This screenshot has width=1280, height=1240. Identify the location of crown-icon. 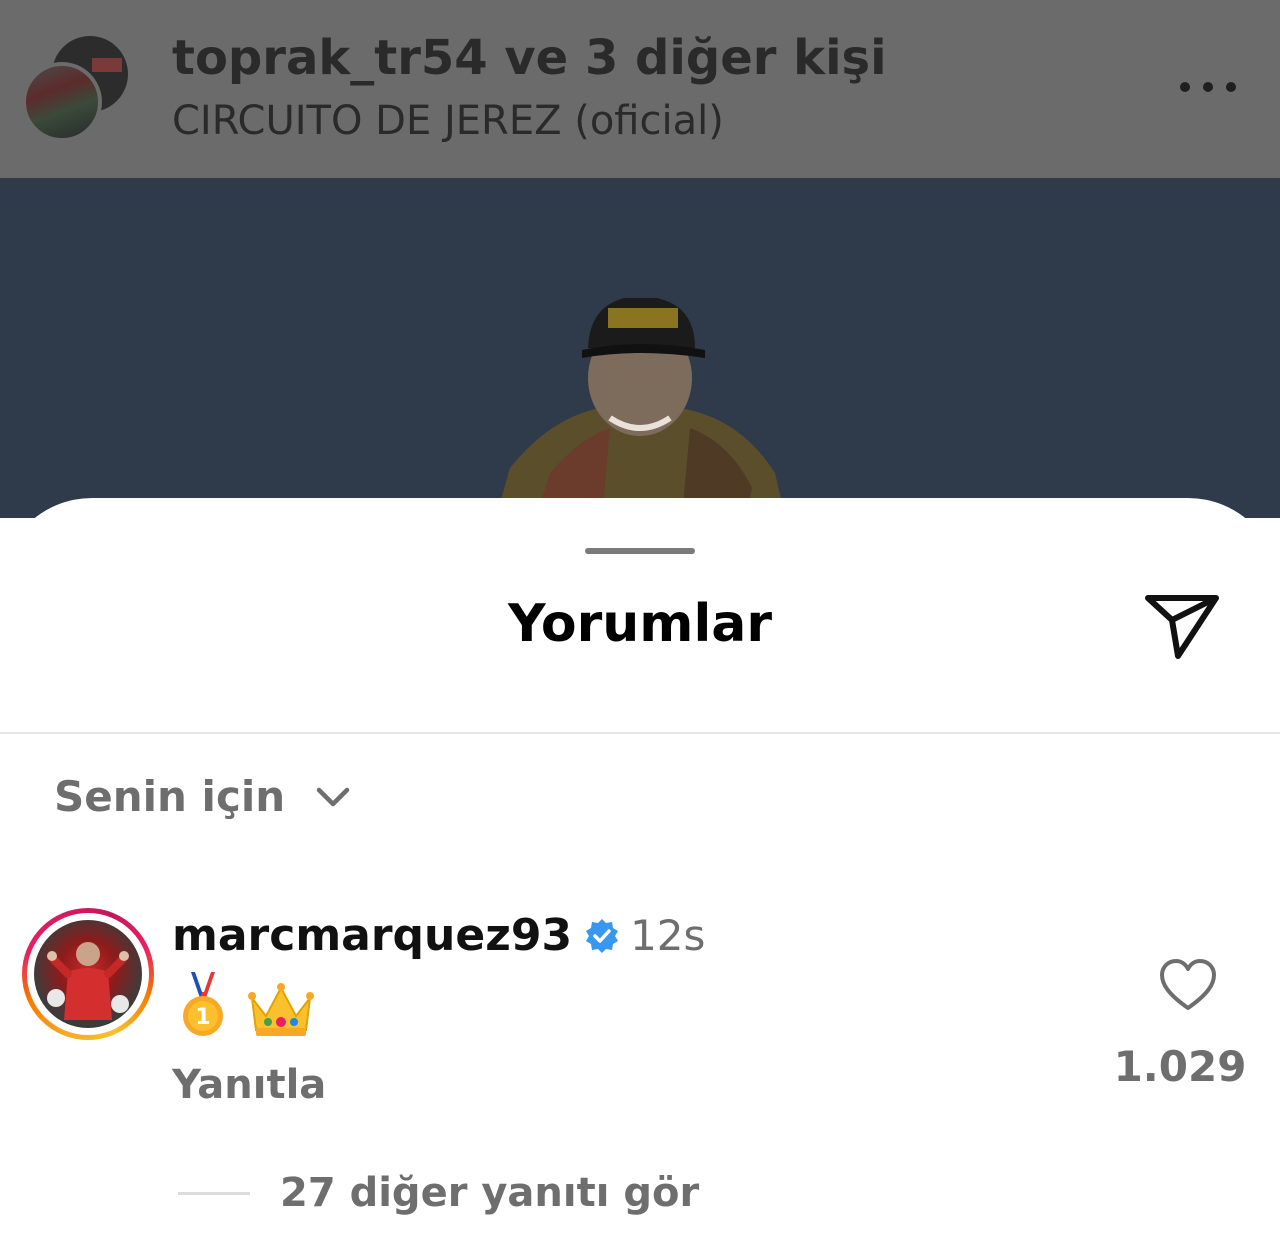
(281, 1009).